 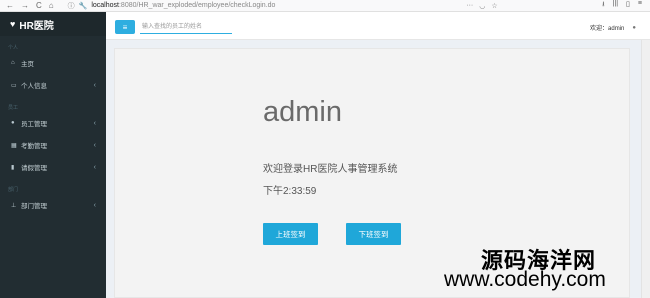 What do you see at coordinates (302, 112) in the screenshot?
I see `username-heading: admin` at bounding box center [302, 112].